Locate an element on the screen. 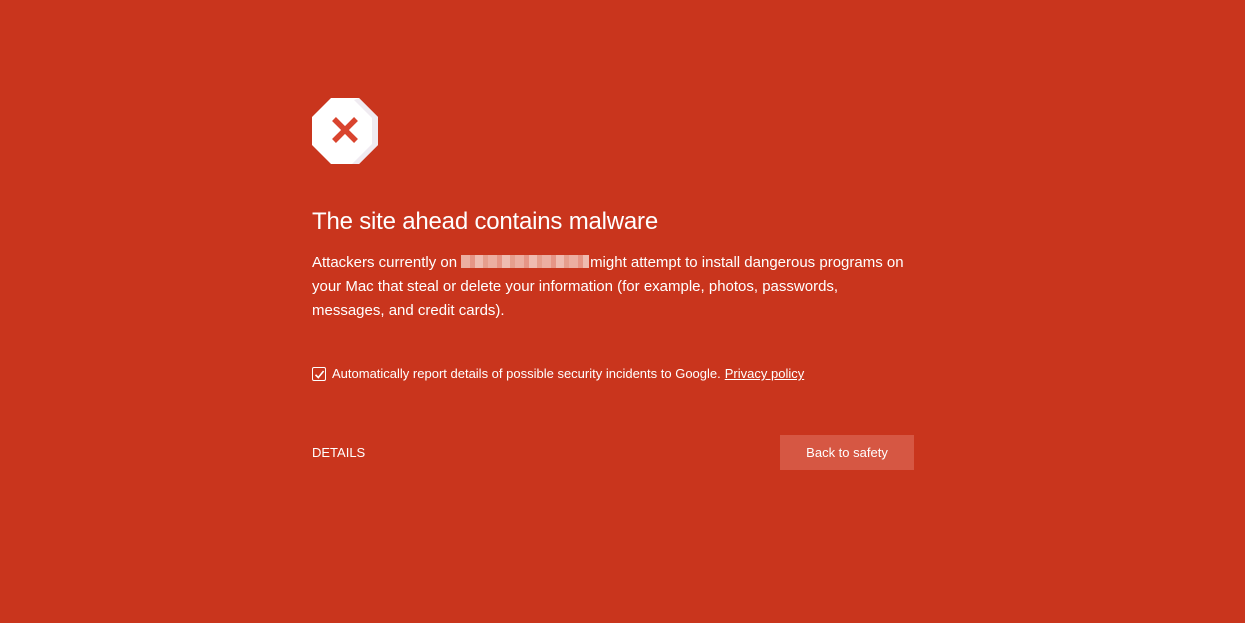 The height and width of the screenshot is (623, 1245). page-title: The site ahead contains malware is located at coordinates (485, 221).